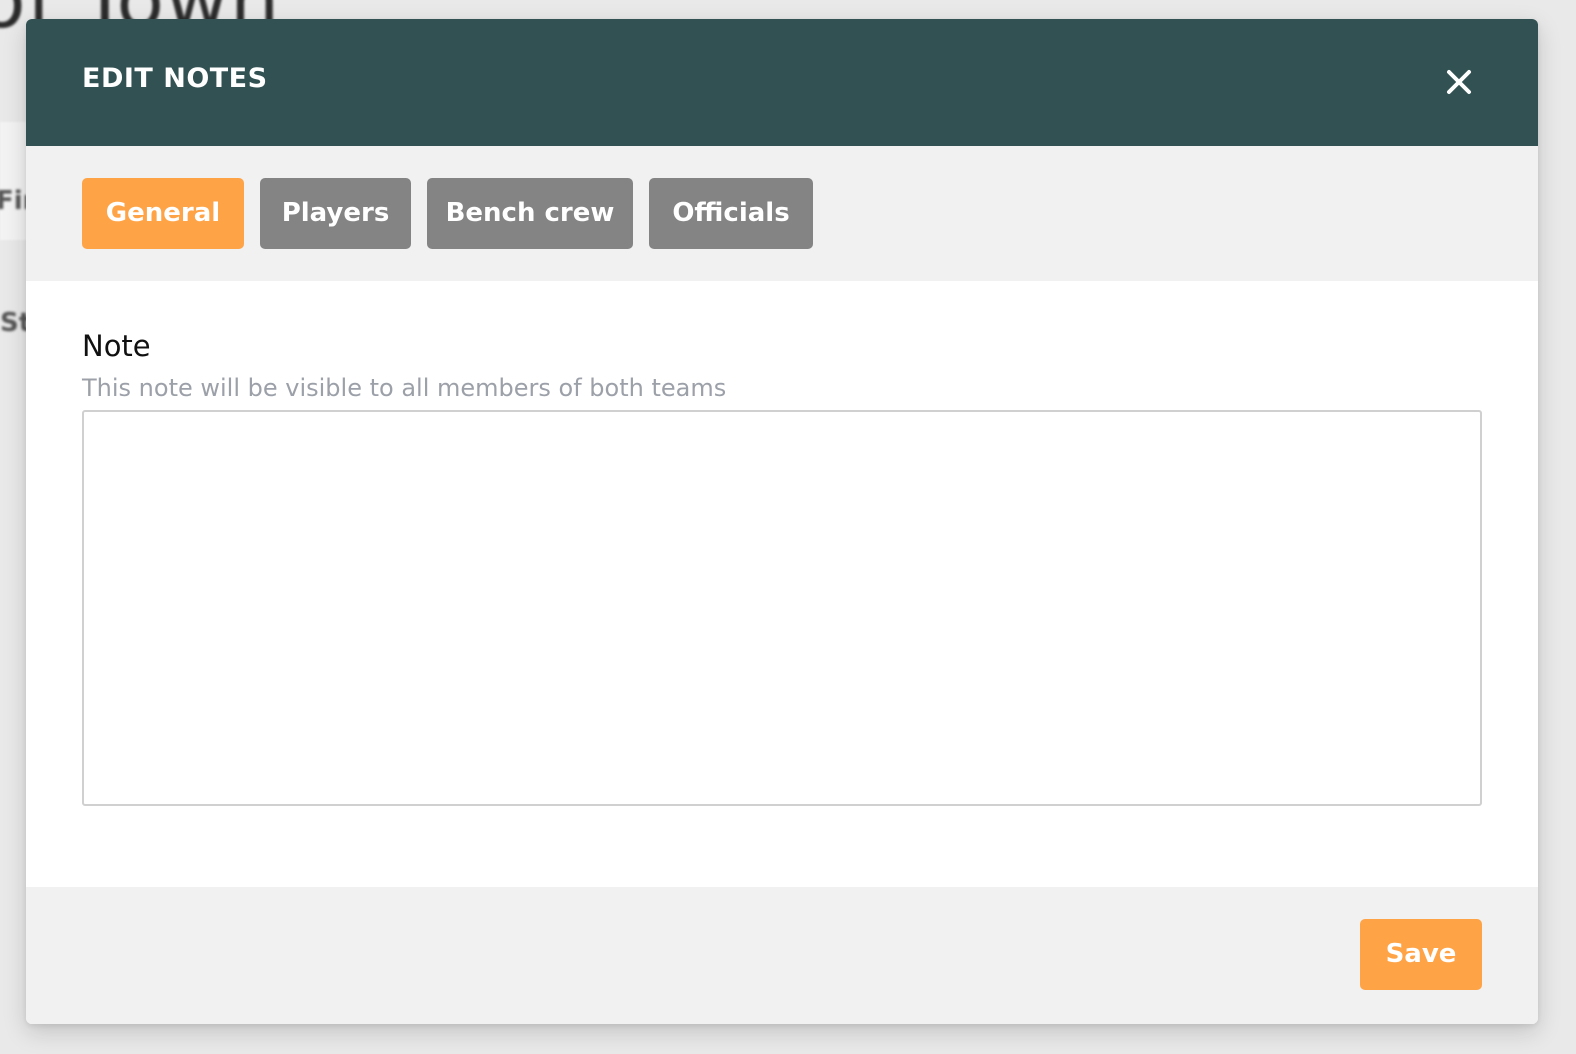  Describe the element at coordinates (782, 955) in the screenshot. I see `modal-footer: Save` at that location.